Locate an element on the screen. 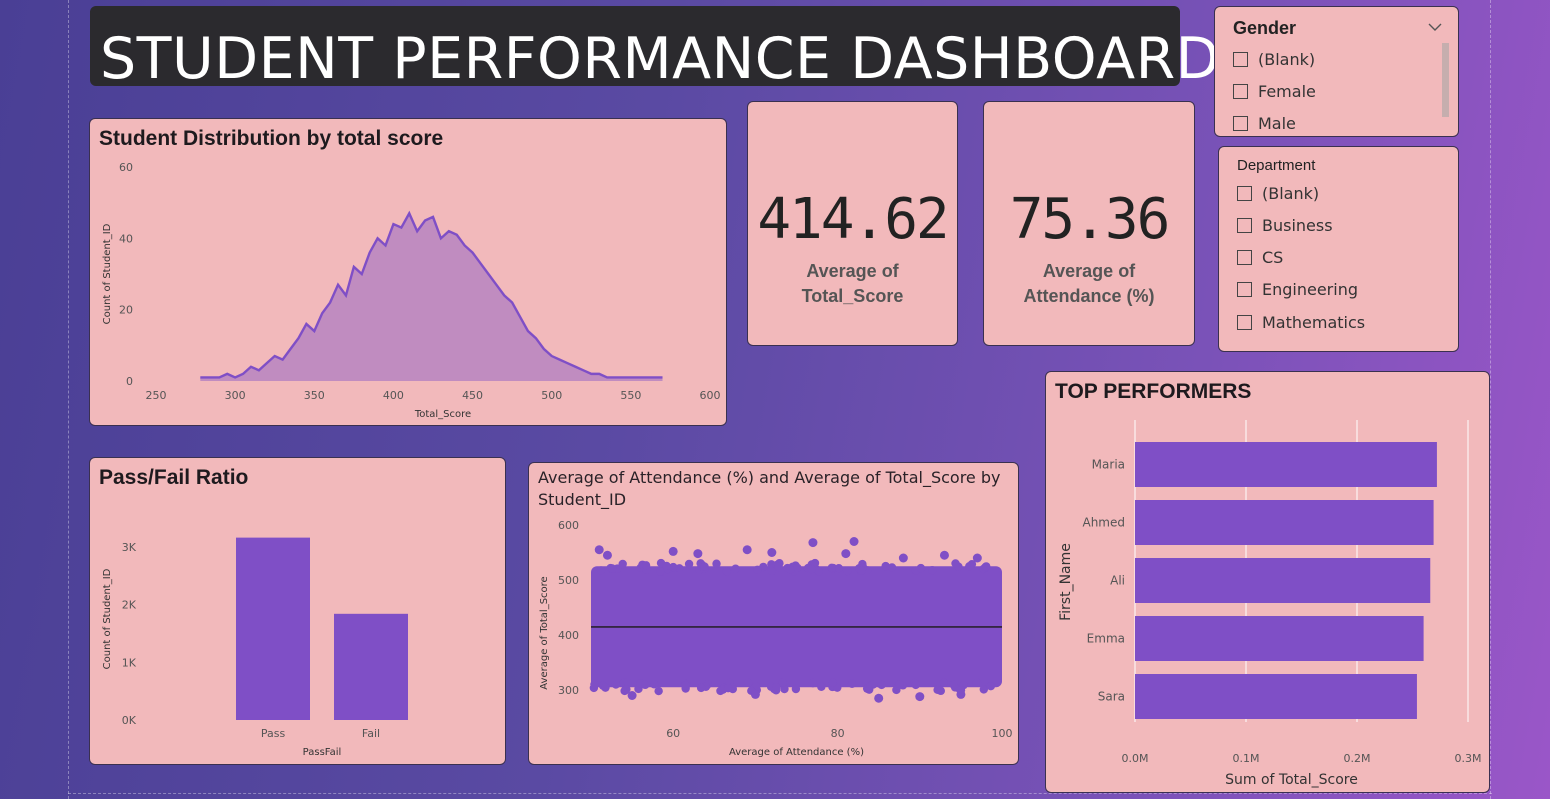  bar-ali is located at coordinates (1283, 580).